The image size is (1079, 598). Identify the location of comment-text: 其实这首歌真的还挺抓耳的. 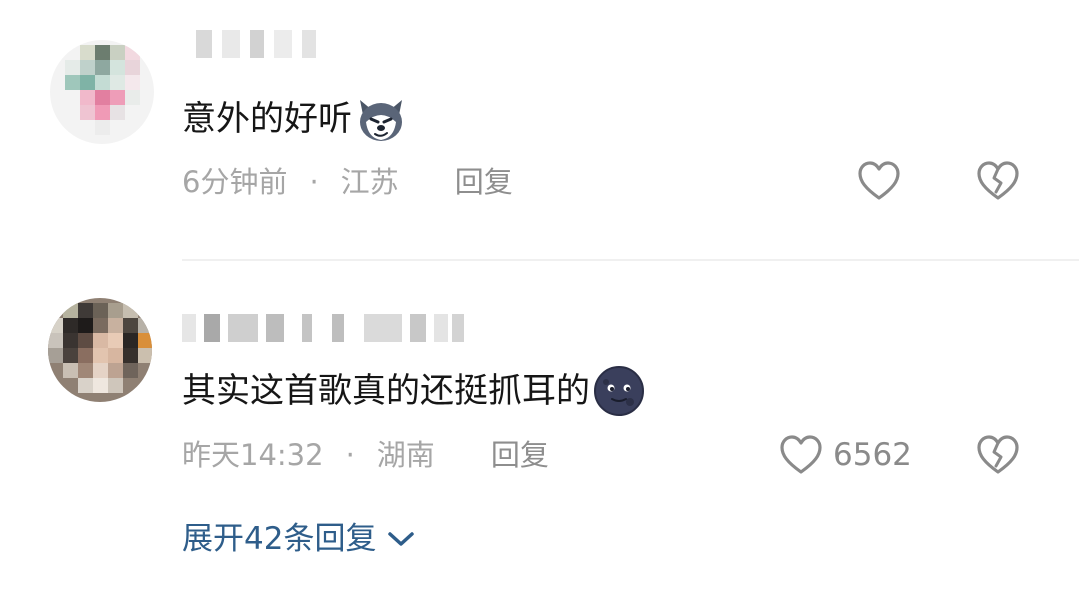
(414, 391).